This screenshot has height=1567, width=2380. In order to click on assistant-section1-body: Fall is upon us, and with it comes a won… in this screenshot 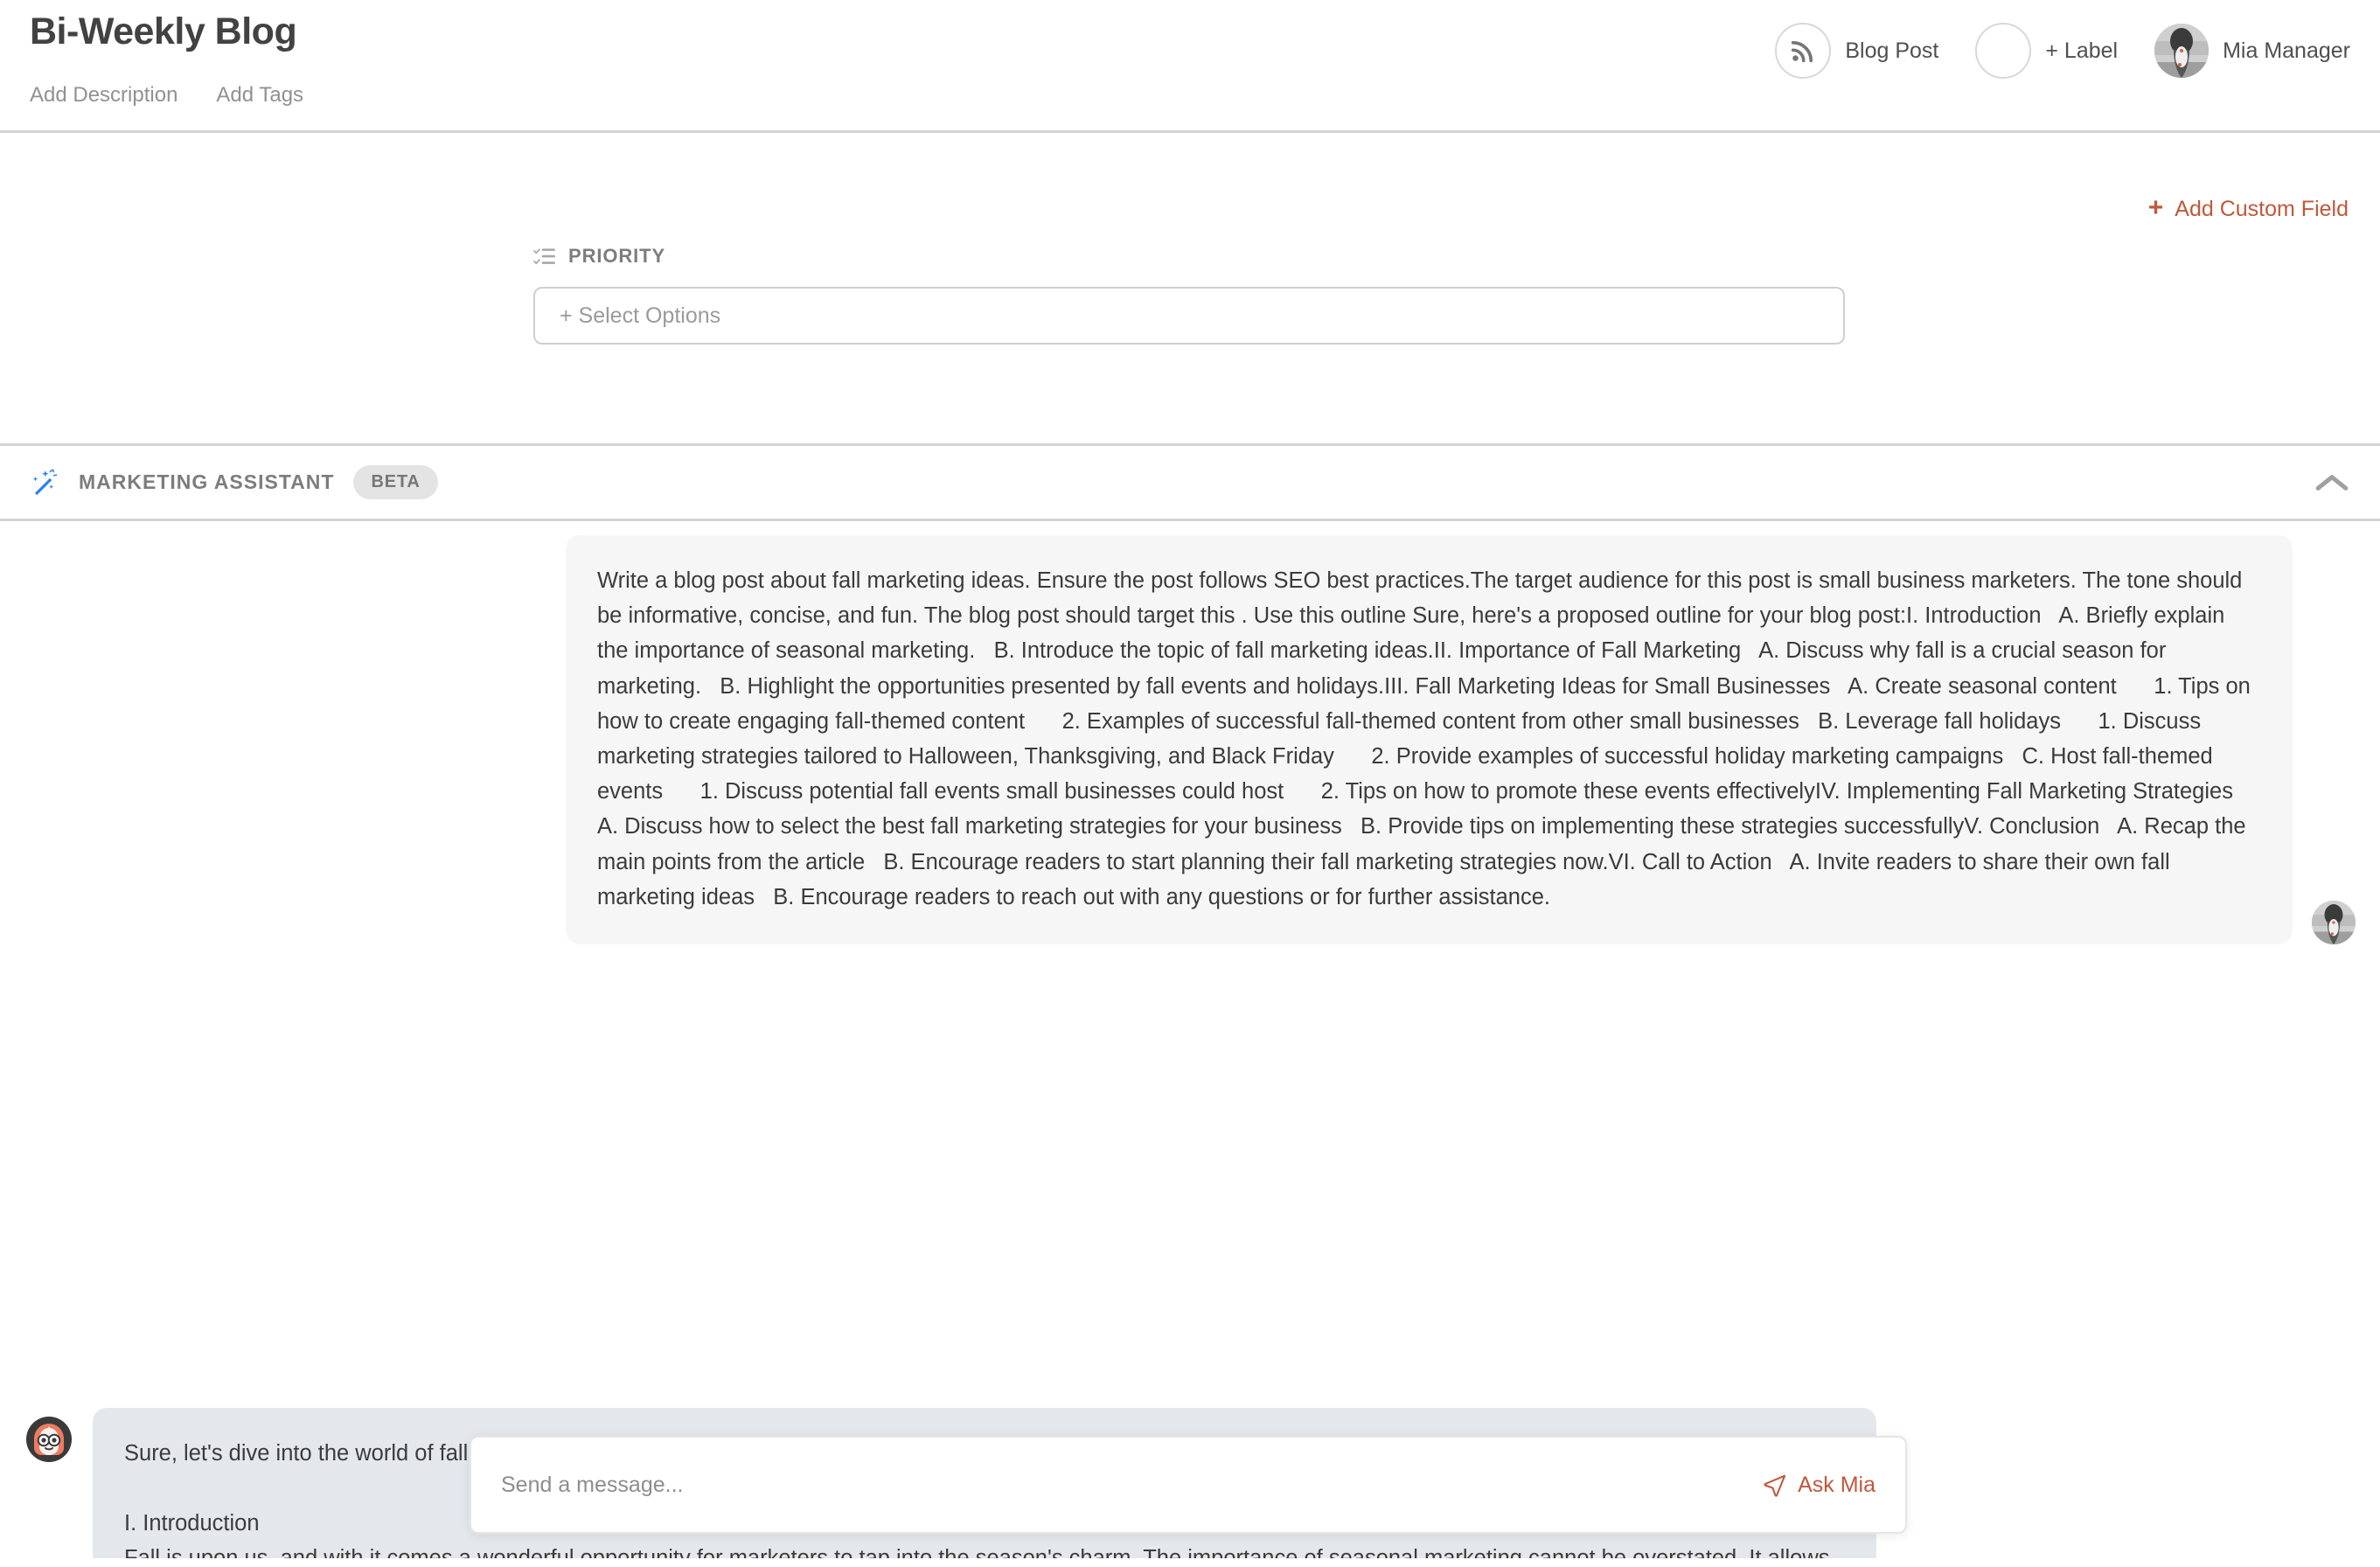, I will do `click(984, 1549)`.